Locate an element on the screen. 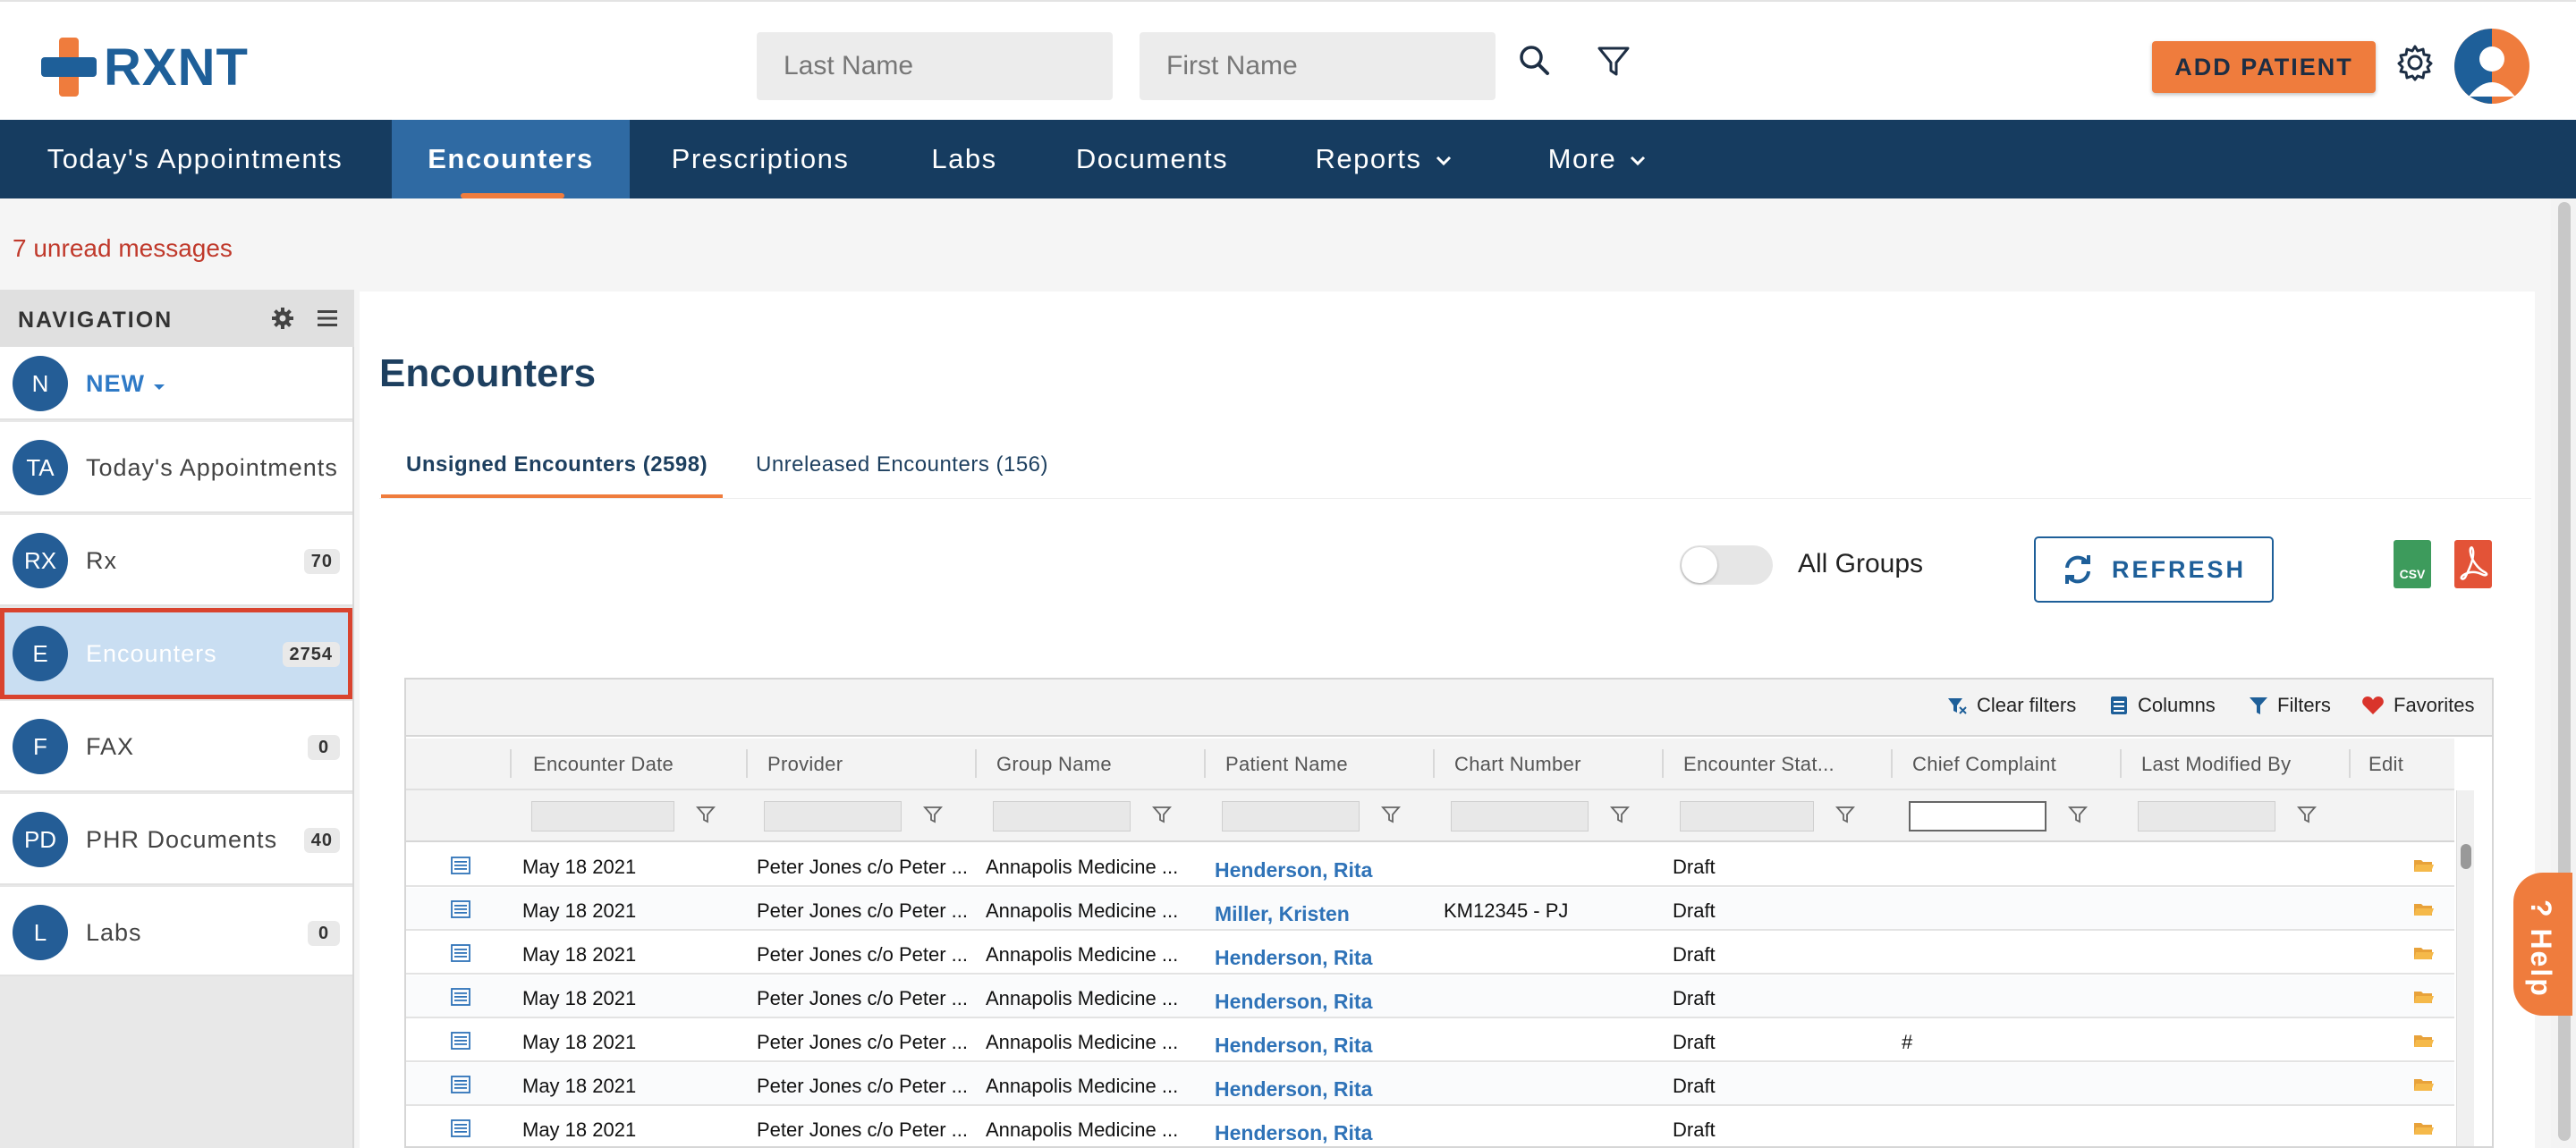  column-header-provider: Provider is located at coordinates (805, 764).